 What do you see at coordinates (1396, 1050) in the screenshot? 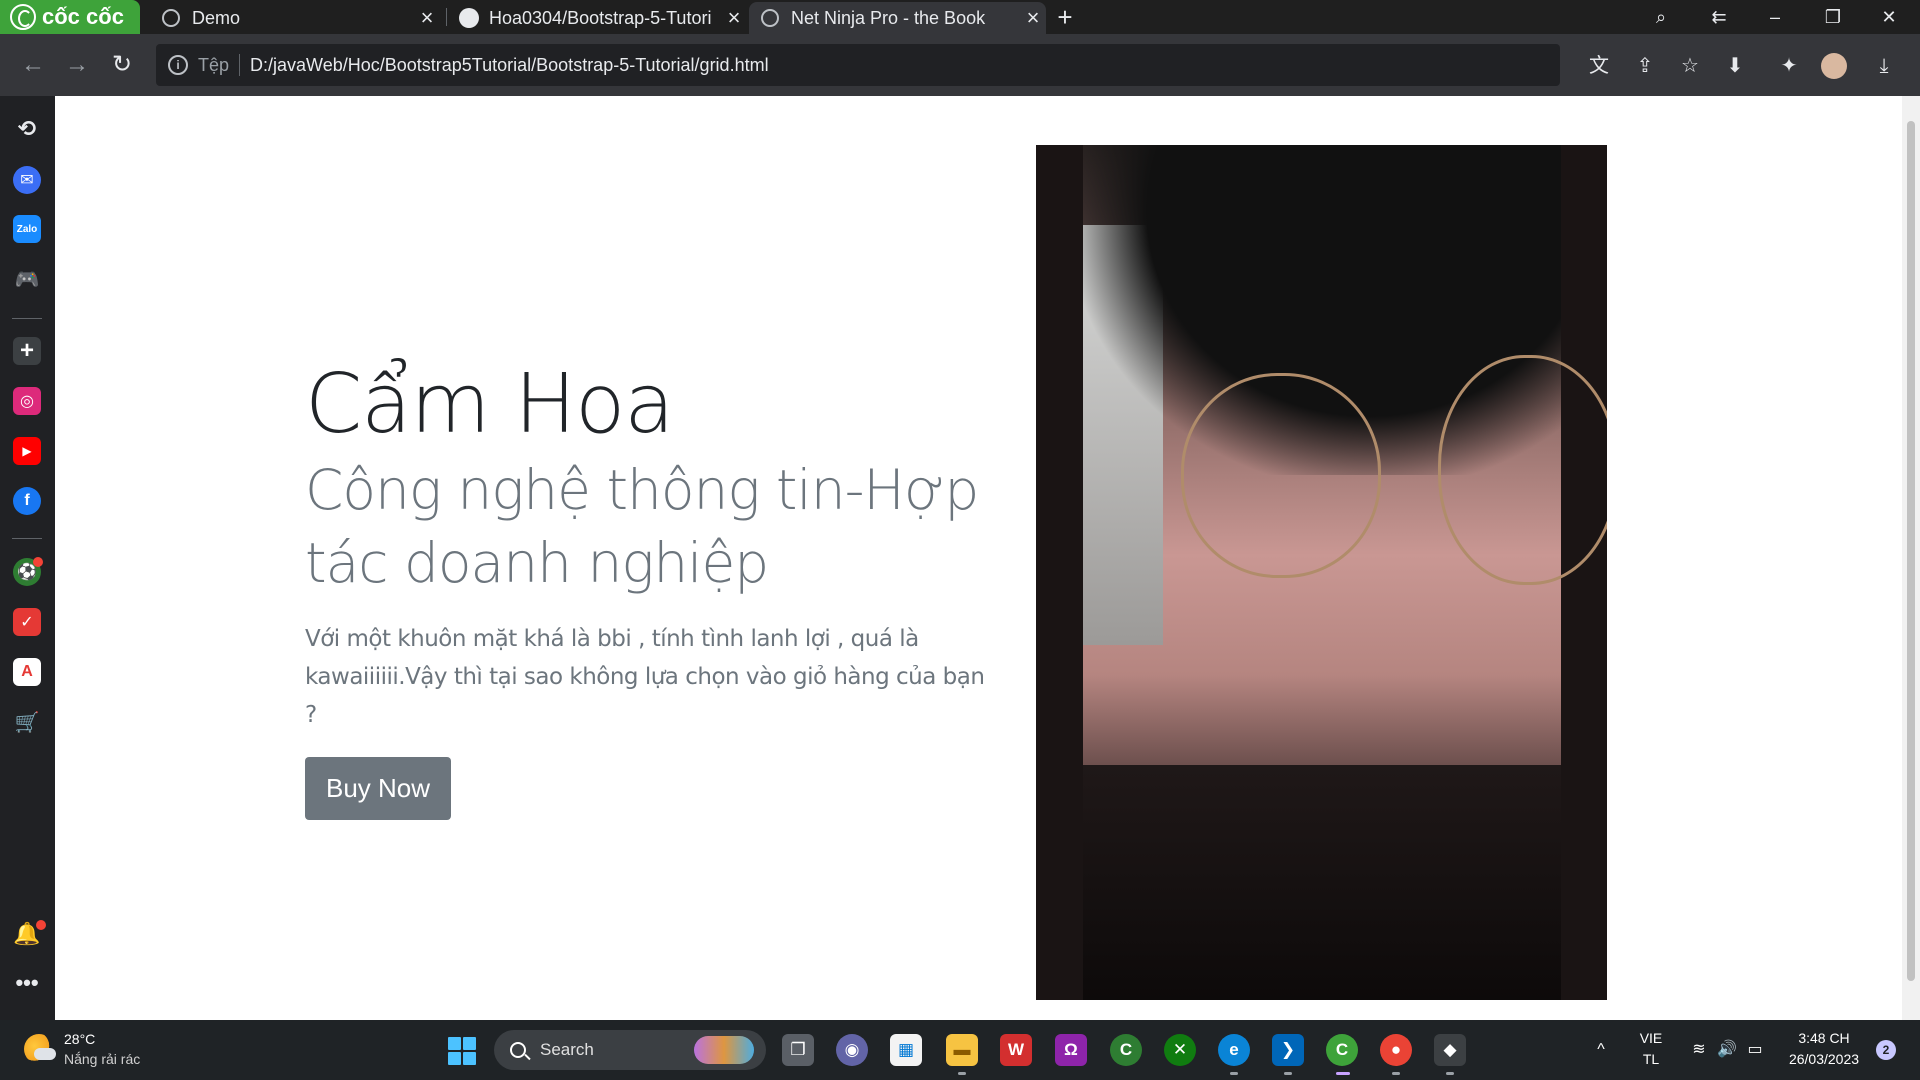
I see `chrome-icon: ●` at bounding box center [1396, 1050].